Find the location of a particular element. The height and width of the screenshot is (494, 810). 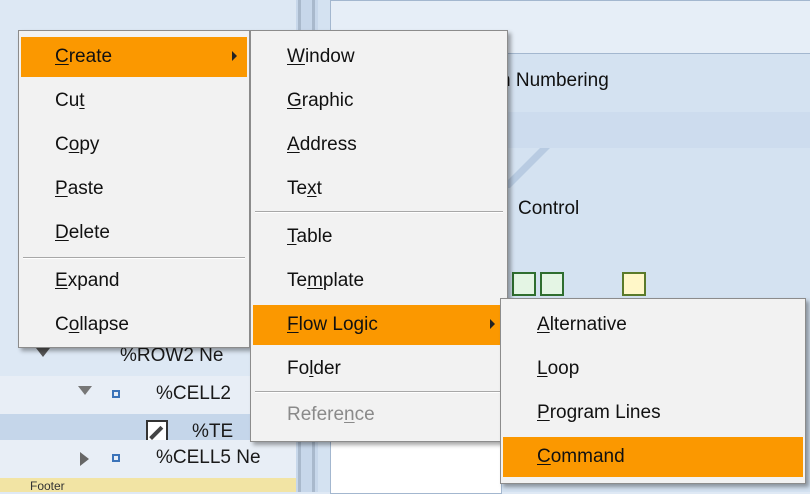

menu-item-label: Graphic is located at coordinates (320, 100).